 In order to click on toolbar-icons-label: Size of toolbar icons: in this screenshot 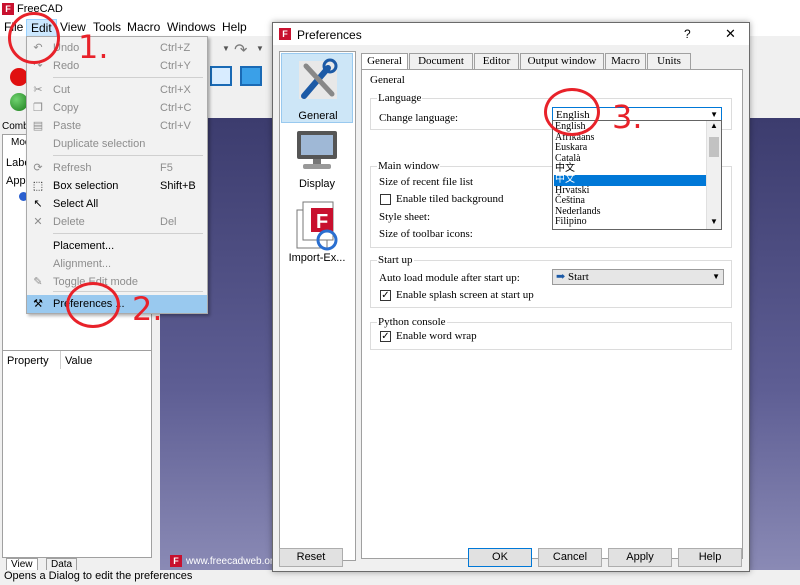, I will do `click(426, 234)`.